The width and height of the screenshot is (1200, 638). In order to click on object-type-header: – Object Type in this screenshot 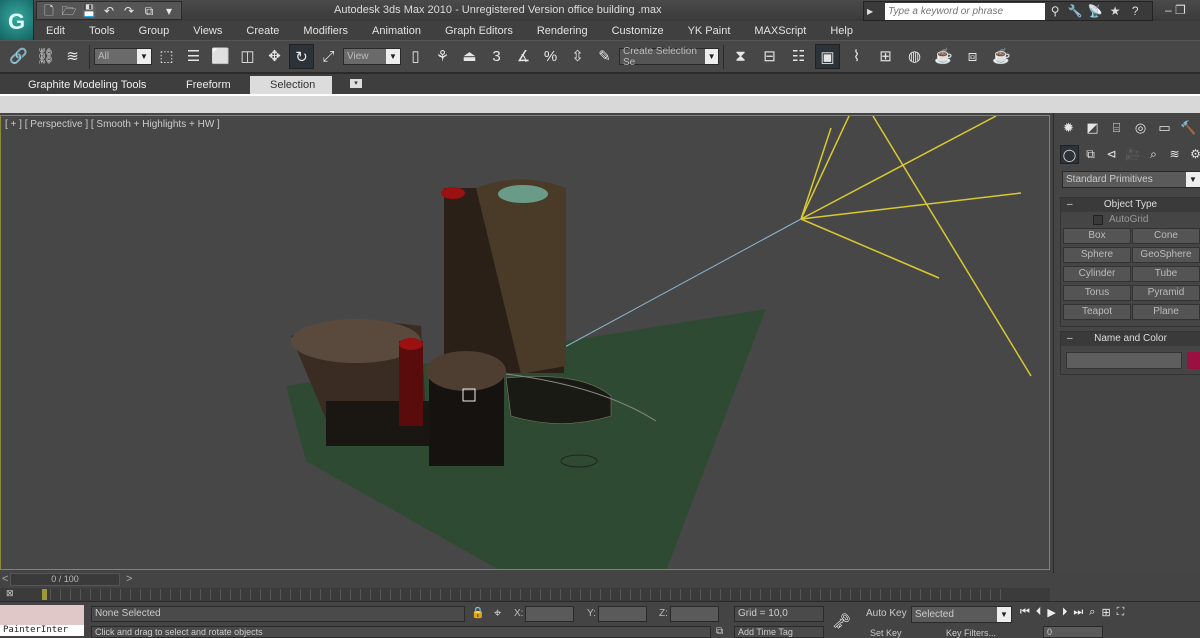, I will do `click(1130, 205)`.